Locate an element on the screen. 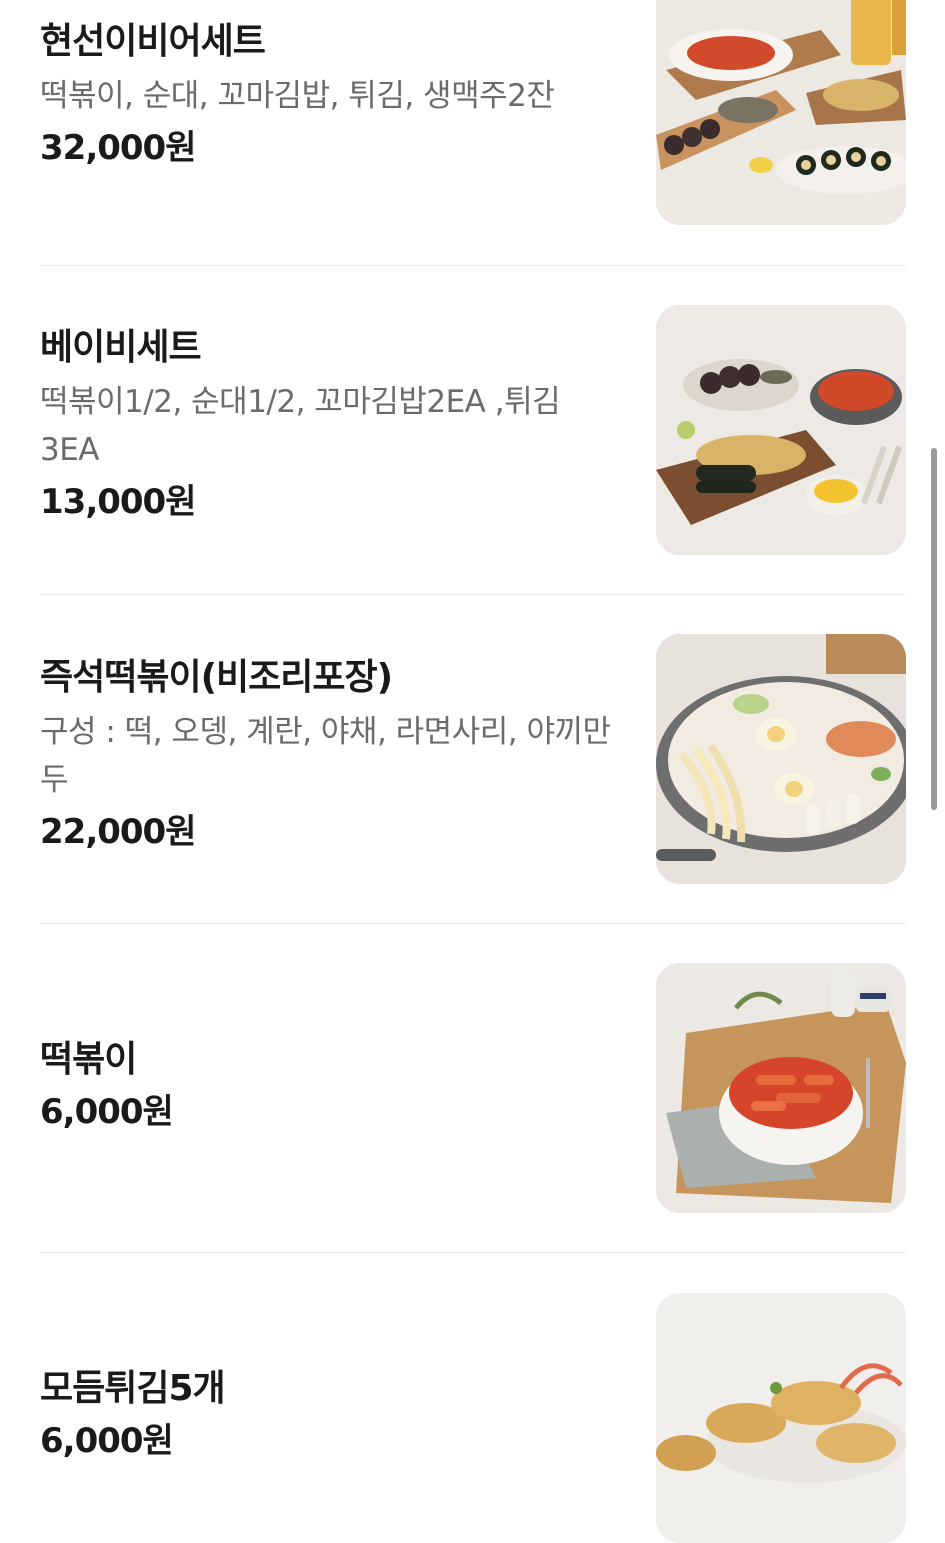 The image size is (945, 1543). menu-item-name: 떡볶이 is located at coordinates (88, 1059).